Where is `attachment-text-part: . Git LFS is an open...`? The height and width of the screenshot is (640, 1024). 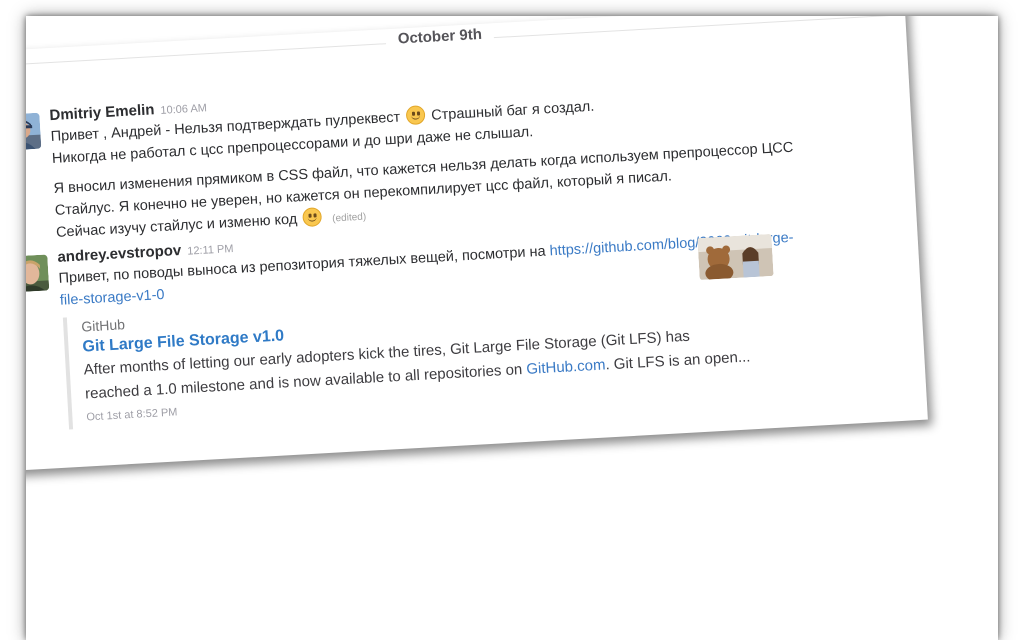 attachment-text-part: . Git LFS is an open... is located at coordinates (678, 361).